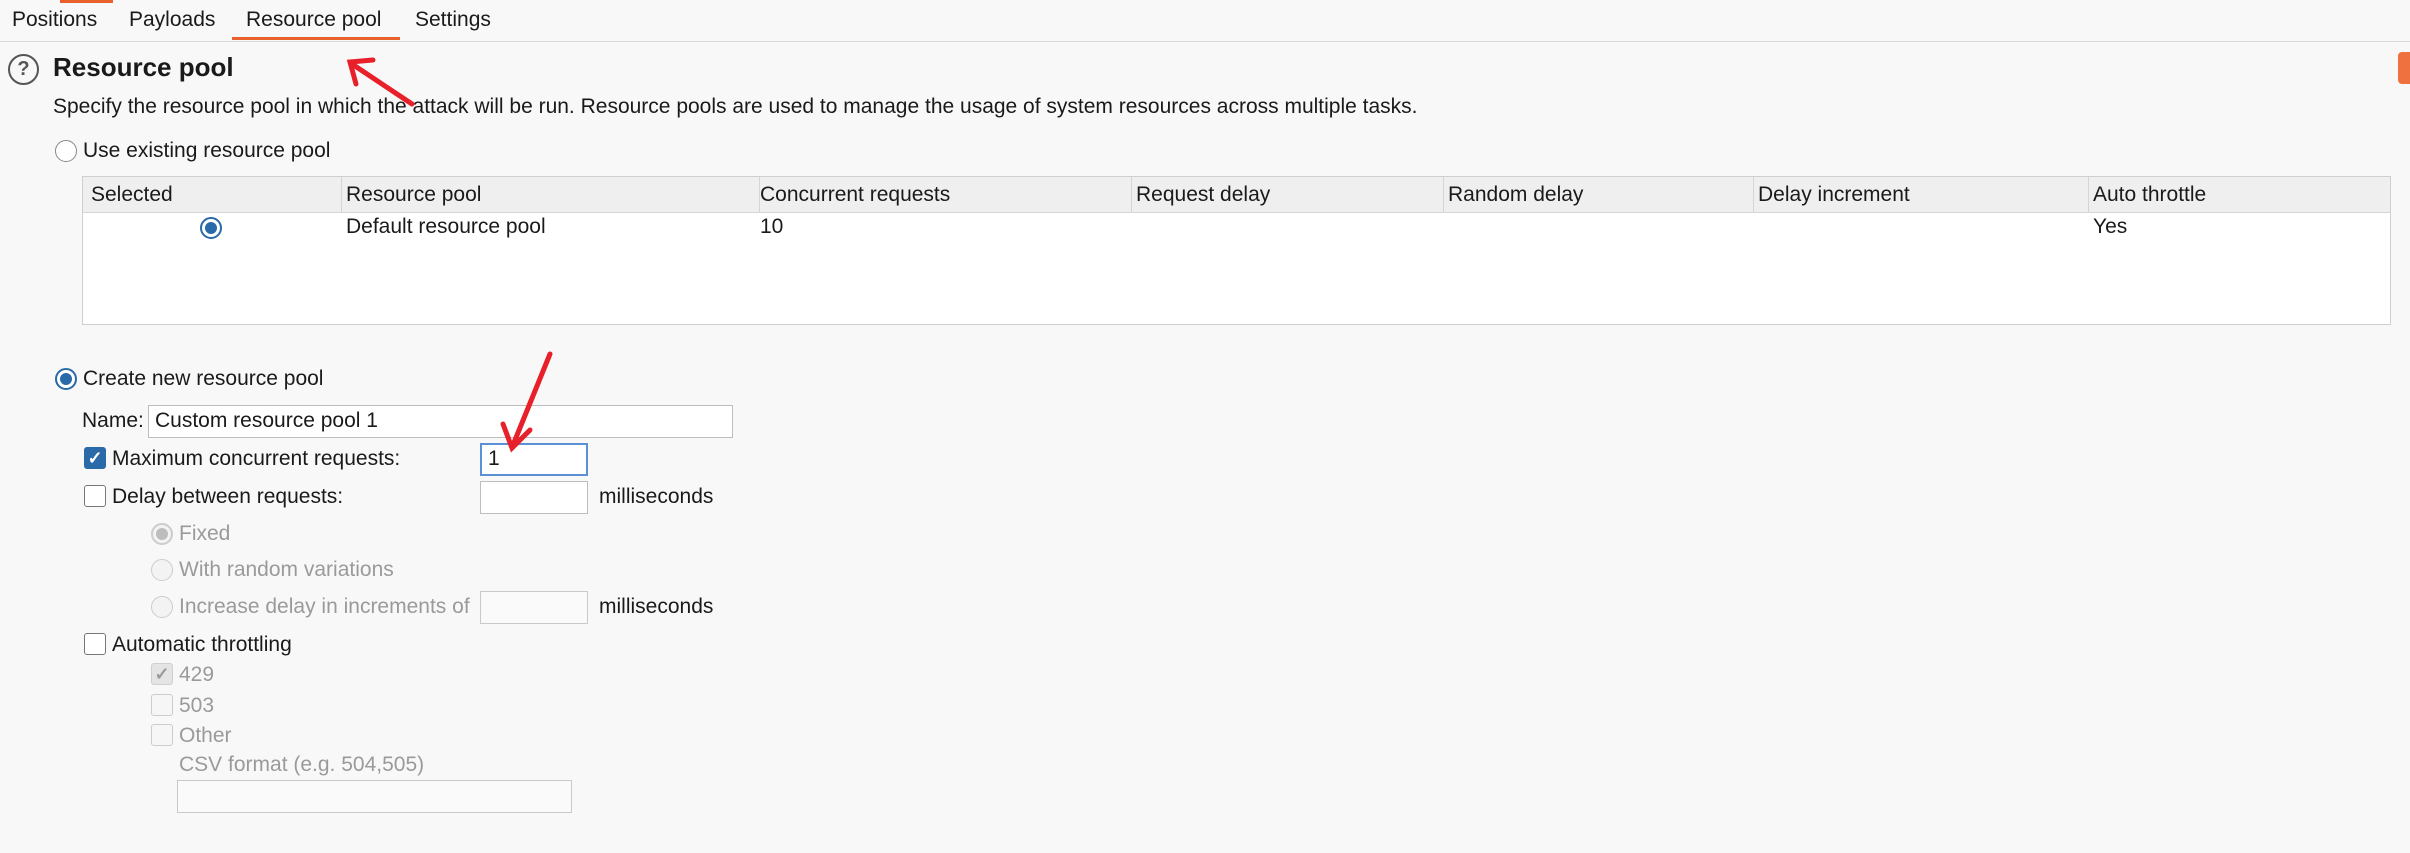 The image size is (2410, 853). I want to click on annotation-arrows, so click(449, 255).